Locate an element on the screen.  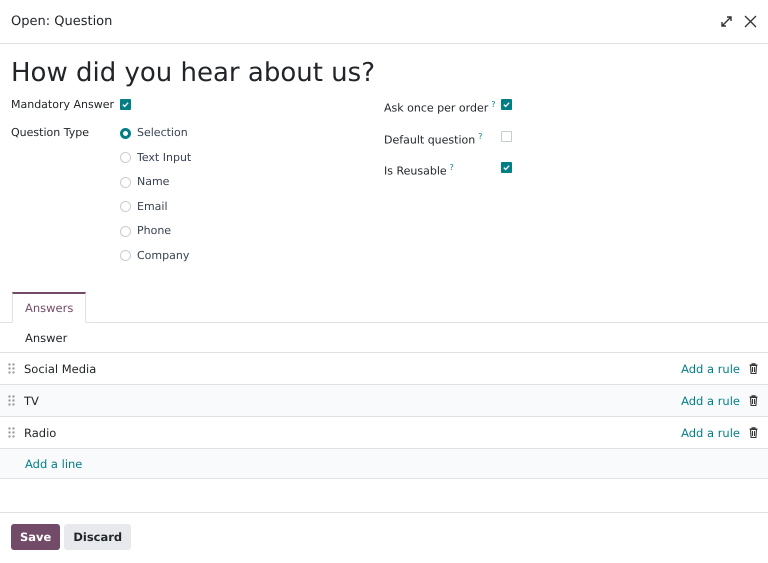
add-line-link: Add a line is located at coordinates (53, 463).